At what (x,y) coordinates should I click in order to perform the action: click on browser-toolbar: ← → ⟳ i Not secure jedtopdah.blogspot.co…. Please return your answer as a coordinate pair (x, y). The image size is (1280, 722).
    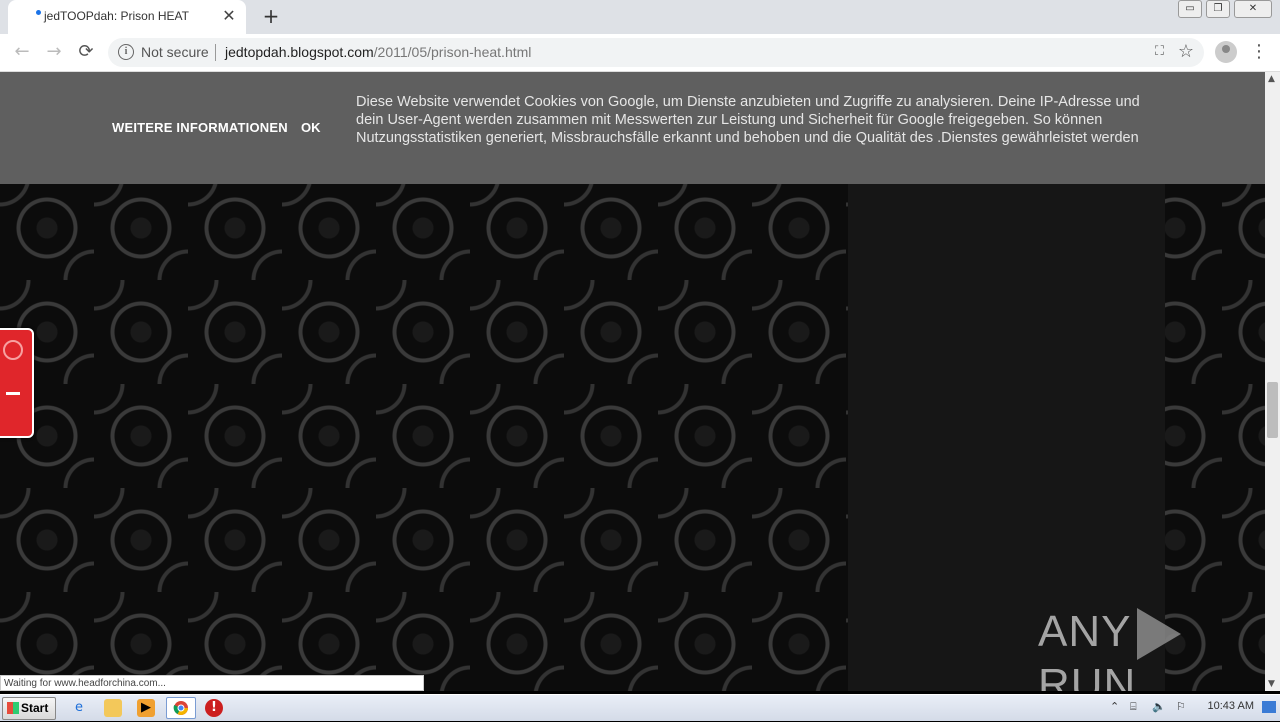
    Looking at the image, I should click on (640, 53).